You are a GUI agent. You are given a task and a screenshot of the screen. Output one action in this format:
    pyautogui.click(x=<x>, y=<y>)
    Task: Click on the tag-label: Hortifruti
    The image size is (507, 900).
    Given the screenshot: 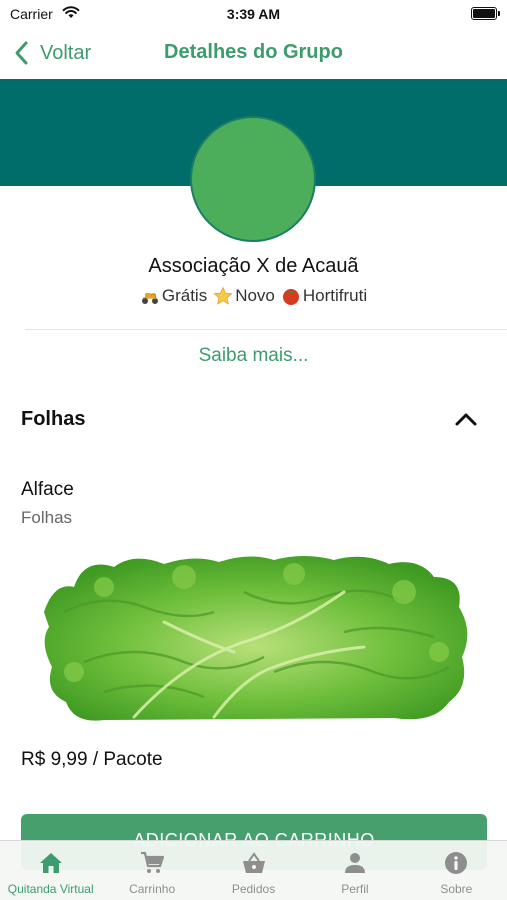 What is the action you would take?
    pyautogui.click(x=335, y=295)
    